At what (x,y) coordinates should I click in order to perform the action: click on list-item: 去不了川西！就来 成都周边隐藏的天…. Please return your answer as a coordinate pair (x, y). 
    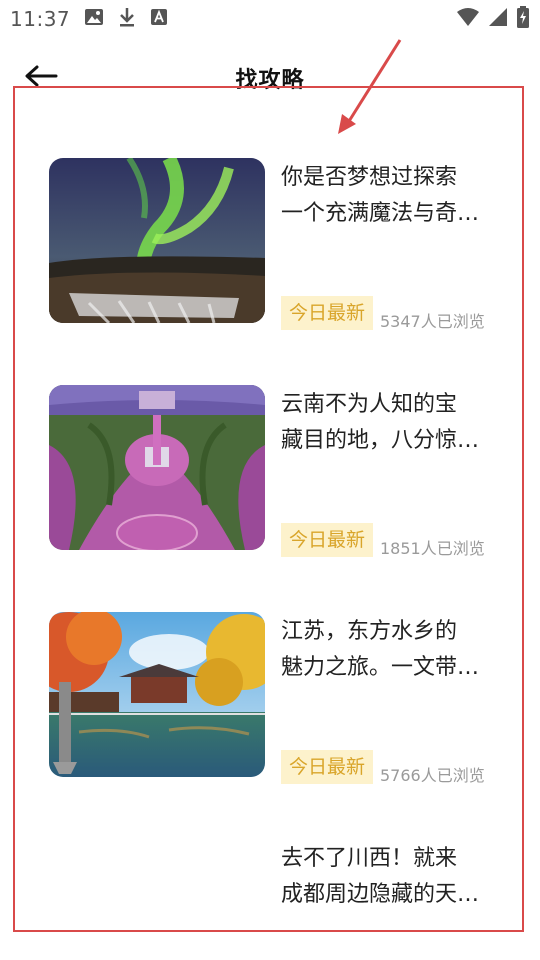
    Looking at the image, I should click on (274, 879).